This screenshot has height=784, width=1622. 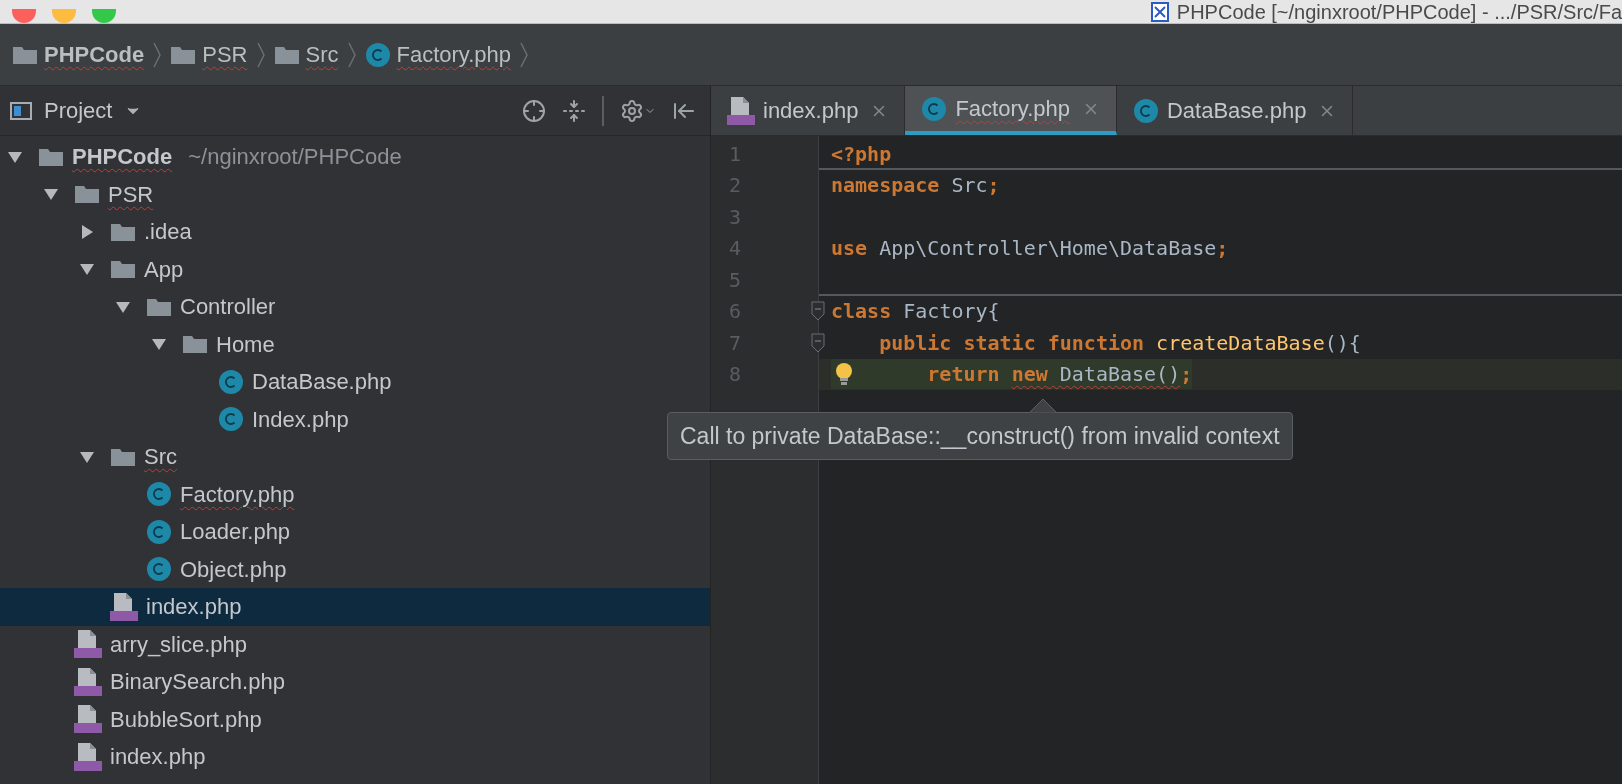 I want to click on code-token: DataBase(), so click(x=1114, y=374).